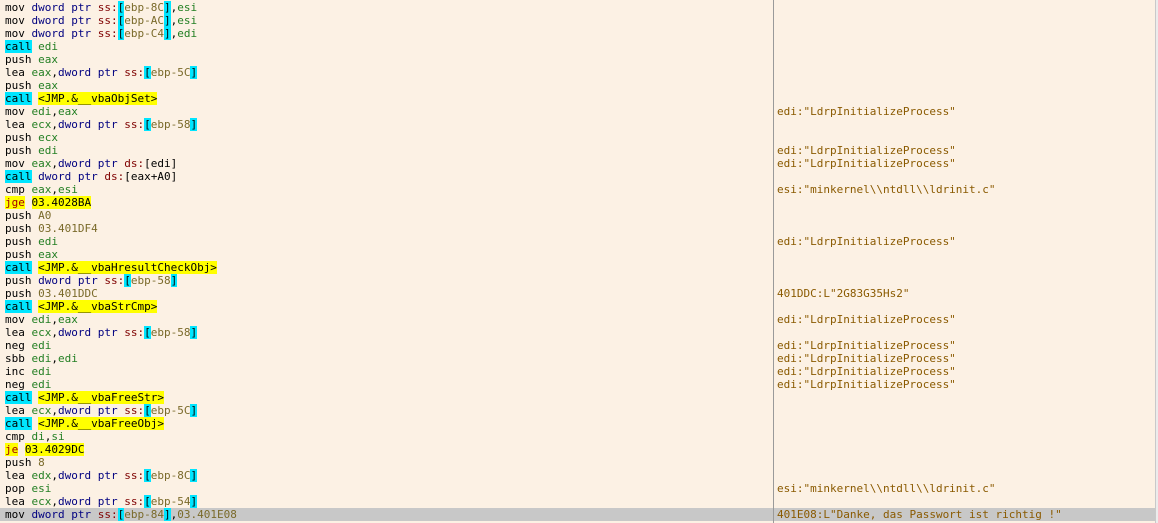 The width and height of the screenshot is (1158, 523). Describe the element at coordinates (68, 228) in the screenshot. I see `token-immediate: 03.401DF4` at that location.